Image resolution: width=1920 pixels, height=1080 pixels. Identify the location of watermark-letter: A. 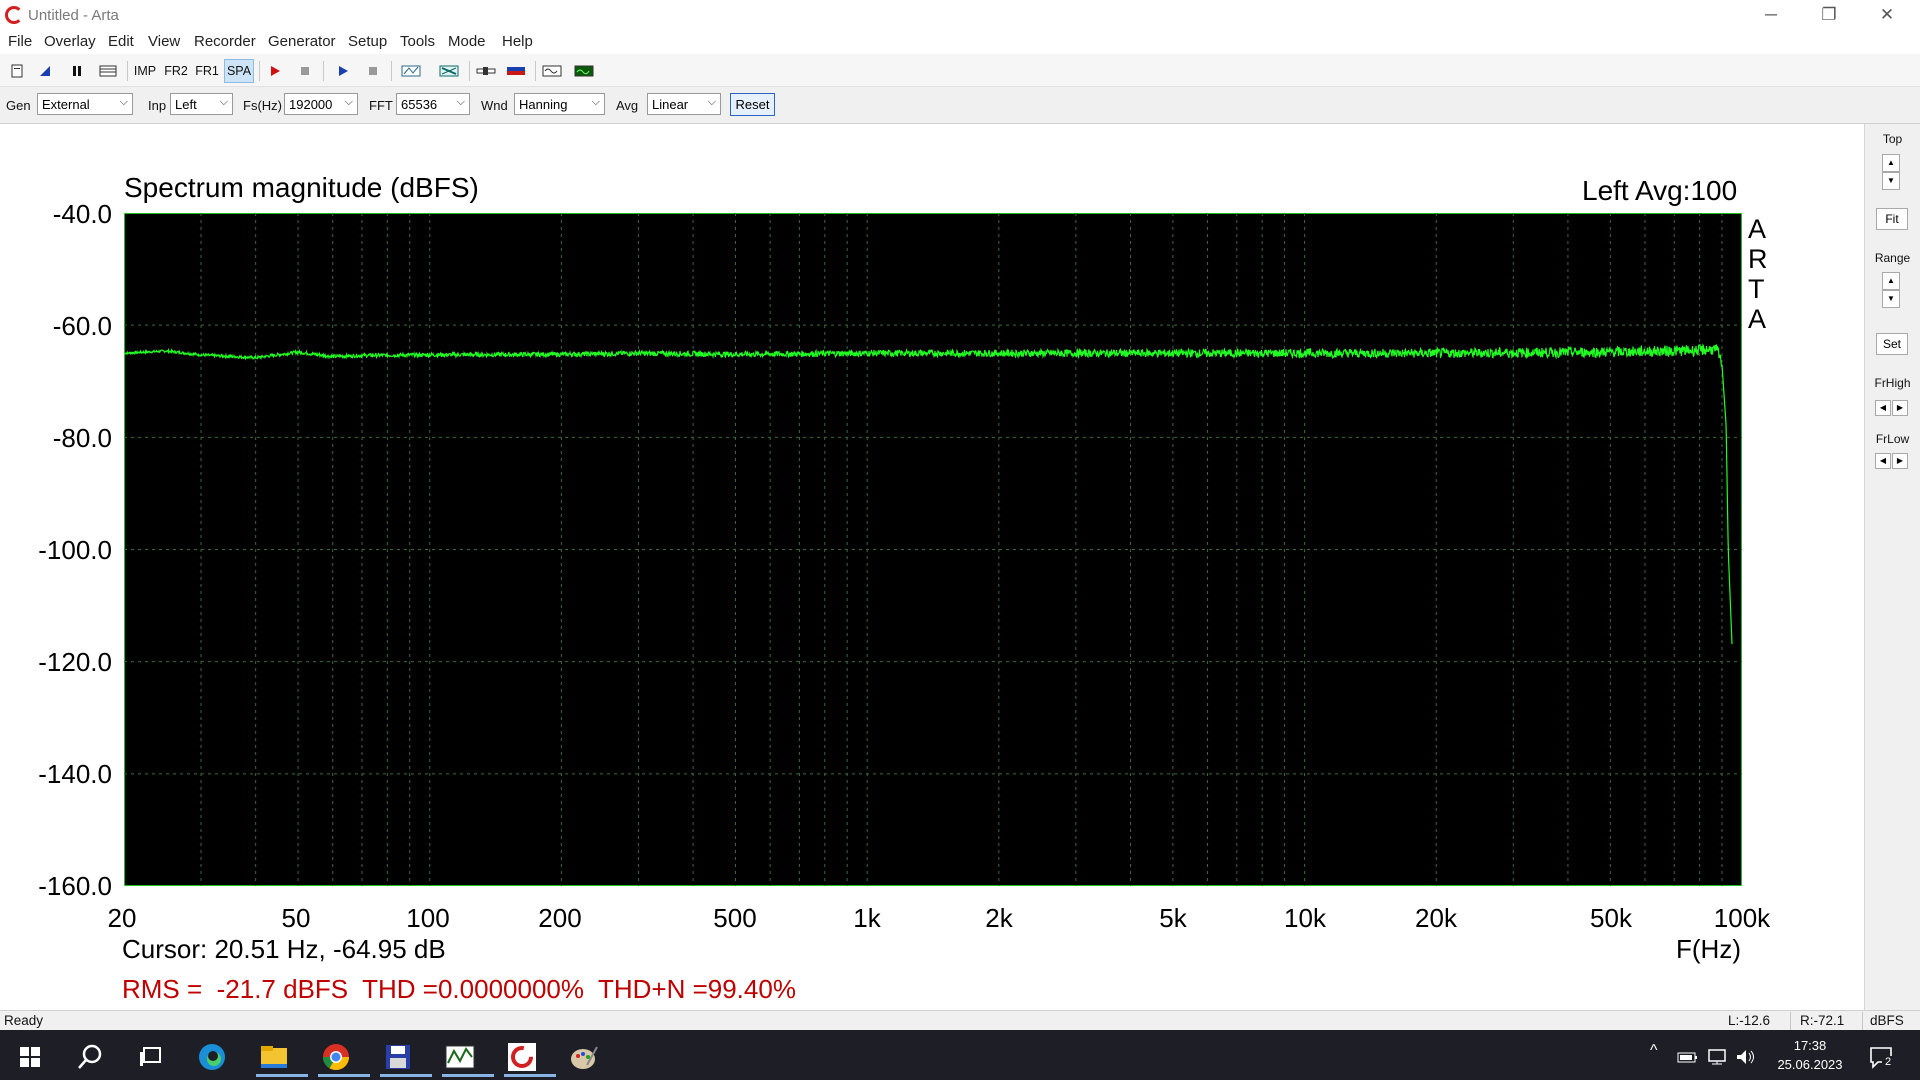
(1757, 319).